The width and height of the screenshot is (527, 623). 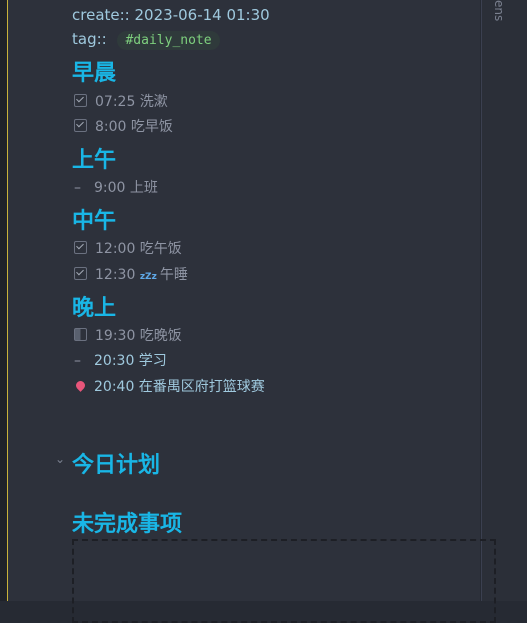 What do you see at coordinates (89, 39) in the screenshot?
I see `tag-label: tag::` at bounding box center [89, 39].